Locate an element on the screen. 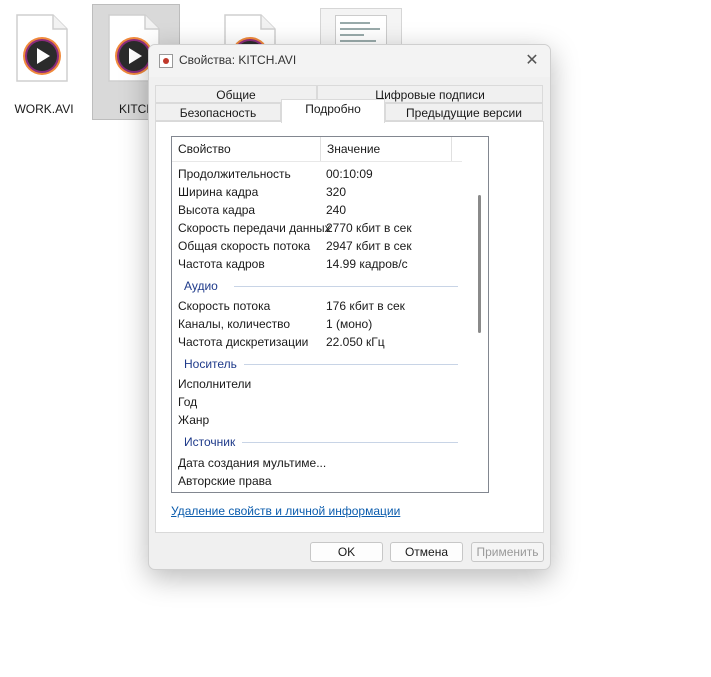 The width and height of the screenshot is (711, 677). file-work-avi: WORK.AVI is located at coordinates (44, 62).